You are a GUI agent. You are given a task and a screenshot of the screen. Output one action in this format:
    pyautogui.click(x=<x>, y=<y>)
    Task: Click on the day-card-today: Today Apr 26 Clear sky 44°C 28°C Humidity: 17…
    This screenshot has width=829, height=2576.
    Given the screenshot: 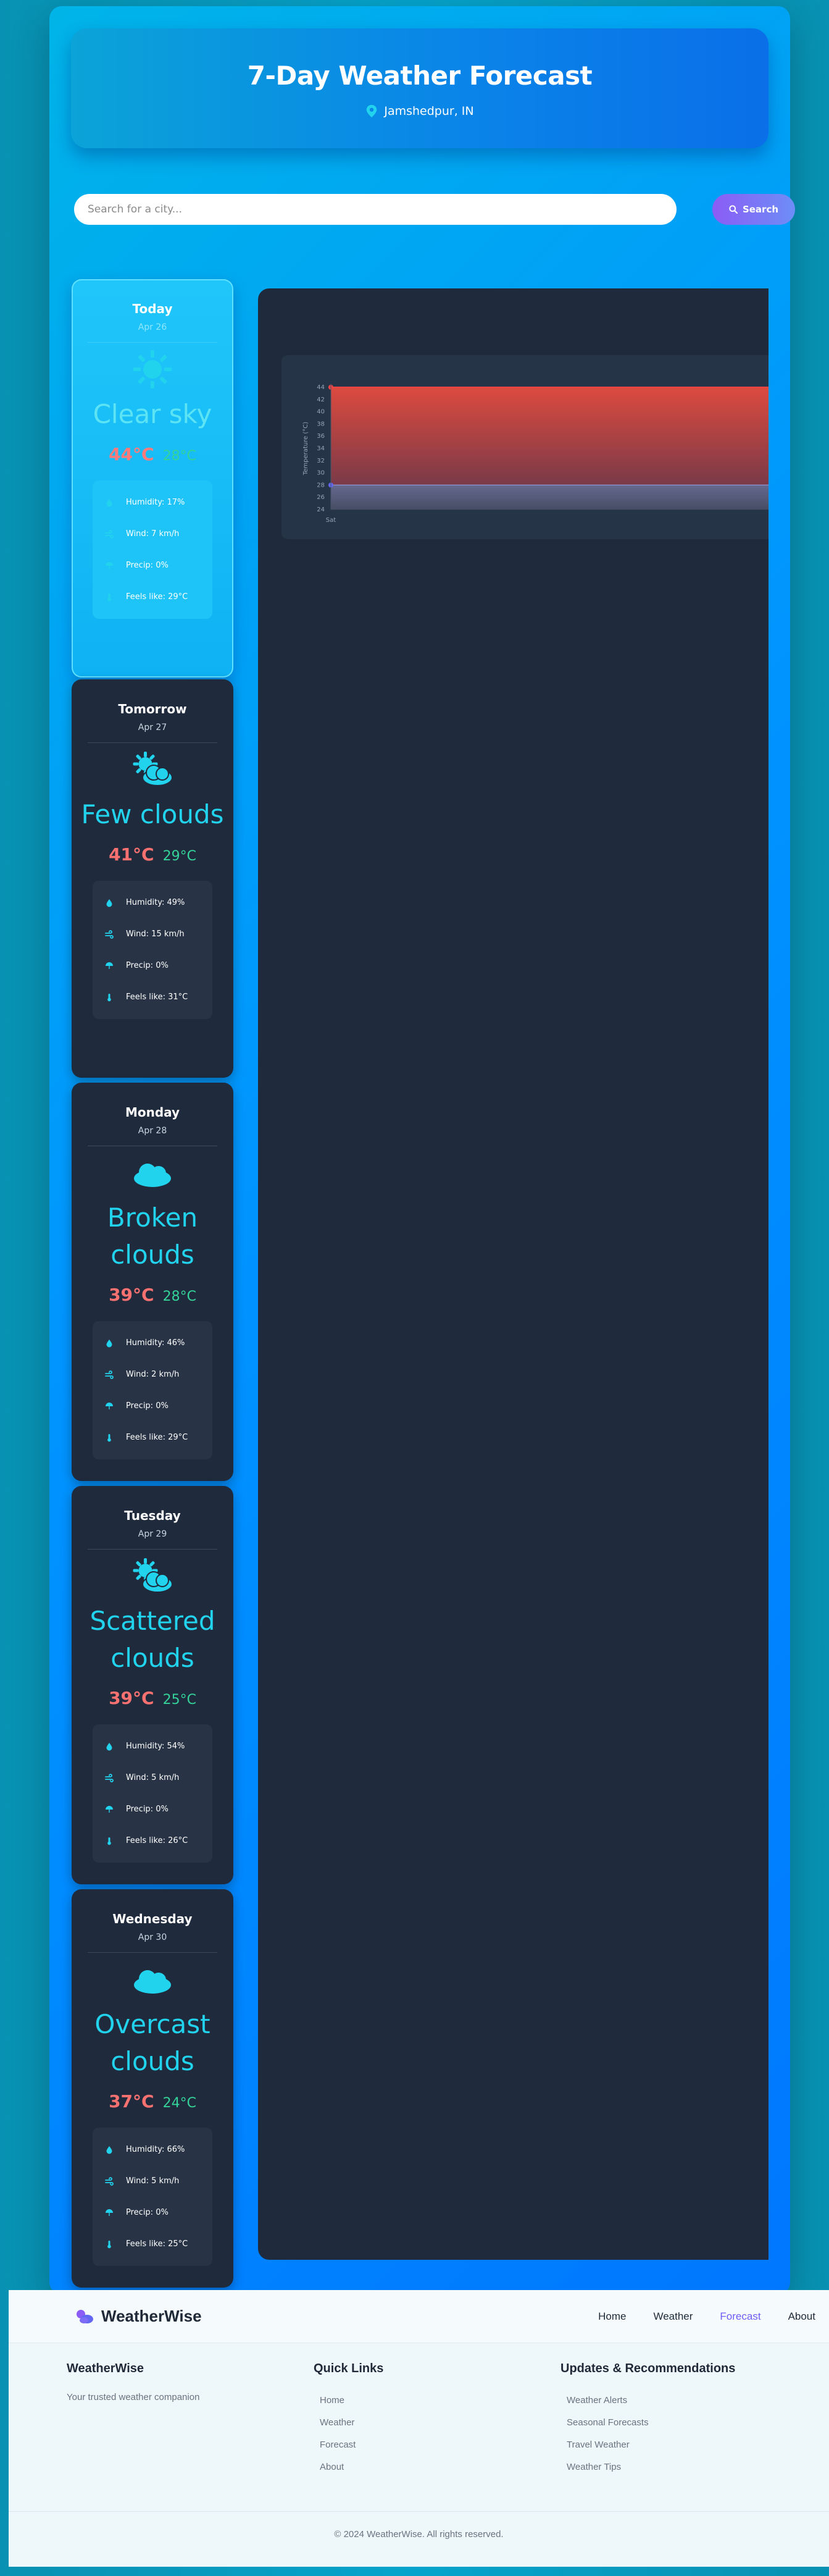 What is the action you would take?
    pyautogui.click(x=152, y=479)
    